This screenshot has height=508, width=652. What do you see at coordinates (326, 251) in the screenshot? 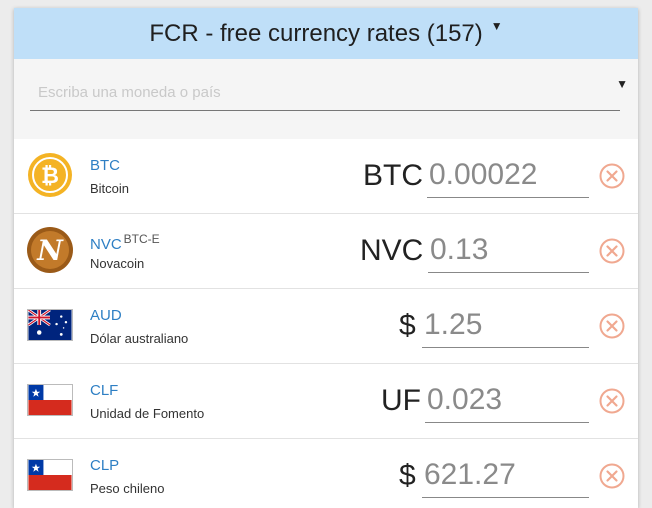
I see `currency-row-nvc: N NVC BTC-E Novacoin NVC` at bounding box center [326, 251].